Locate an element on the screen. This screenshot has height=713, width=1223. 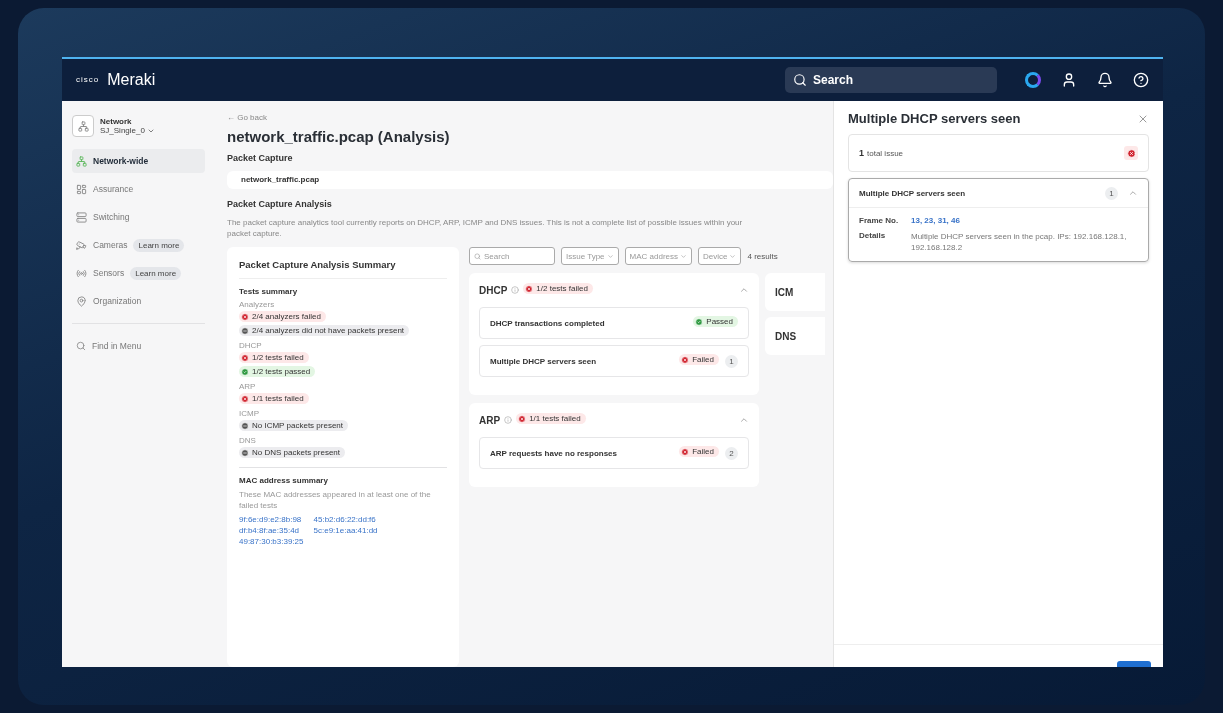
sidebar-item: Switching is located at coordinates (138, 217).